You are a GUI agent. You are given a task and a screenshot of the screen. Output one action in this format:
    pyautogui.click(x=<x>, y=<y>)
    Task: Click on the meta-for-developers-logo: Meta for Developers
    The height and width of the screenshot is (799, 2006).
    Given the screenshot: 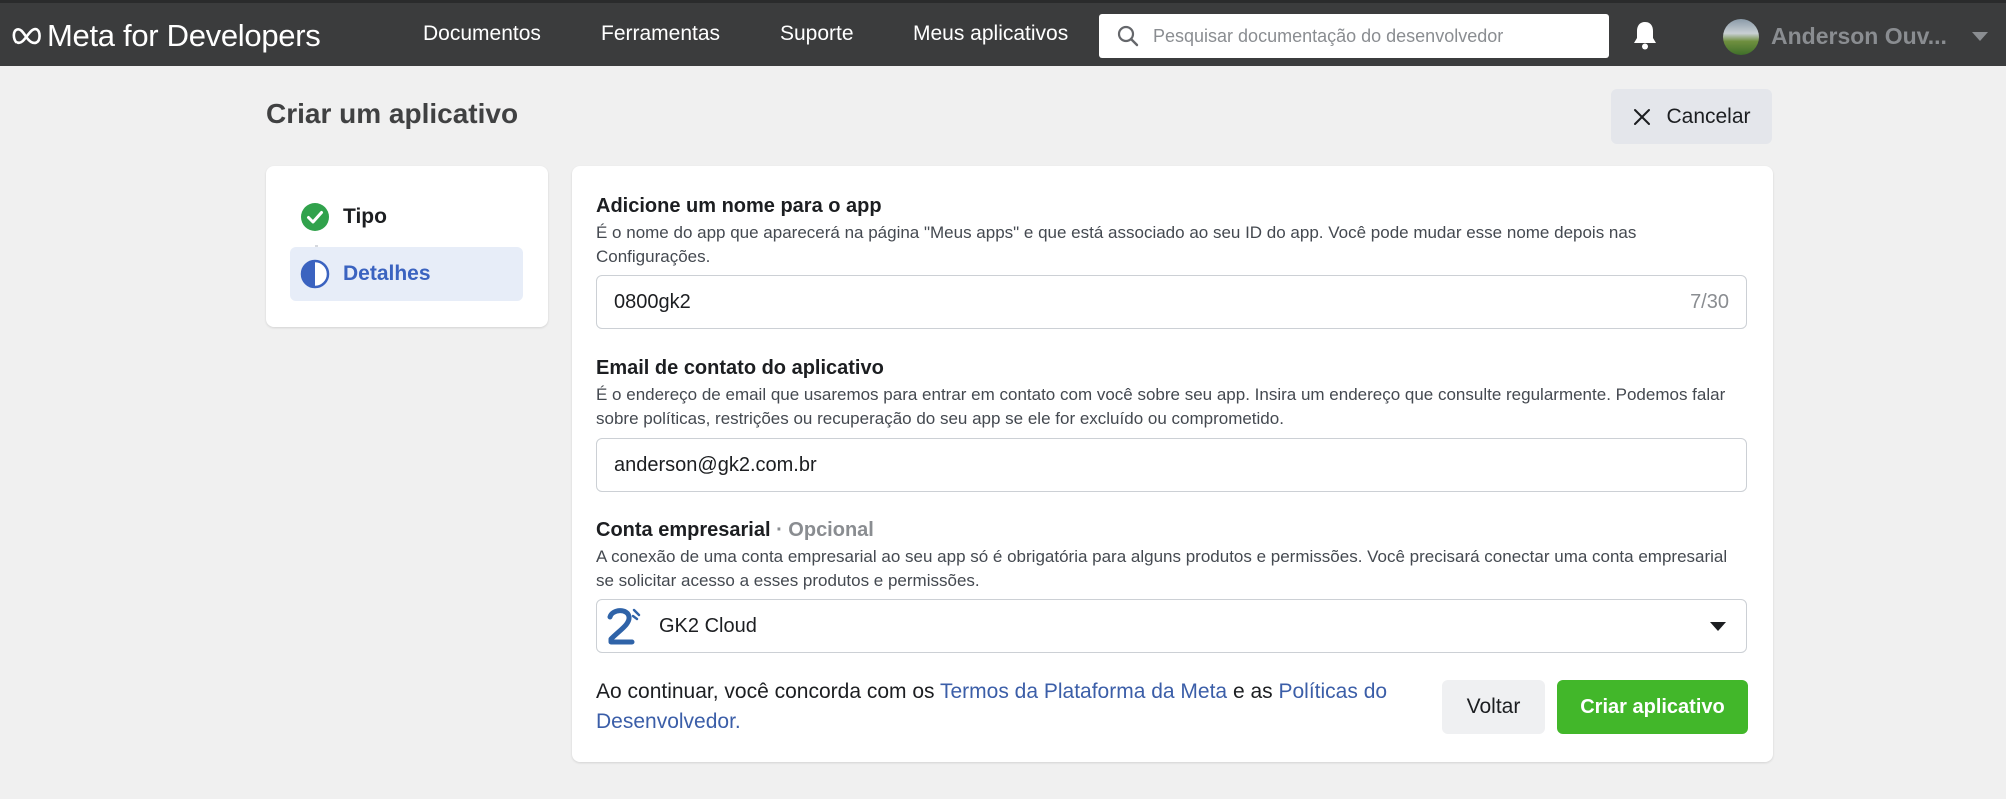 What is the action you would take?
    pyautogui.click(x=166, y=36)
    